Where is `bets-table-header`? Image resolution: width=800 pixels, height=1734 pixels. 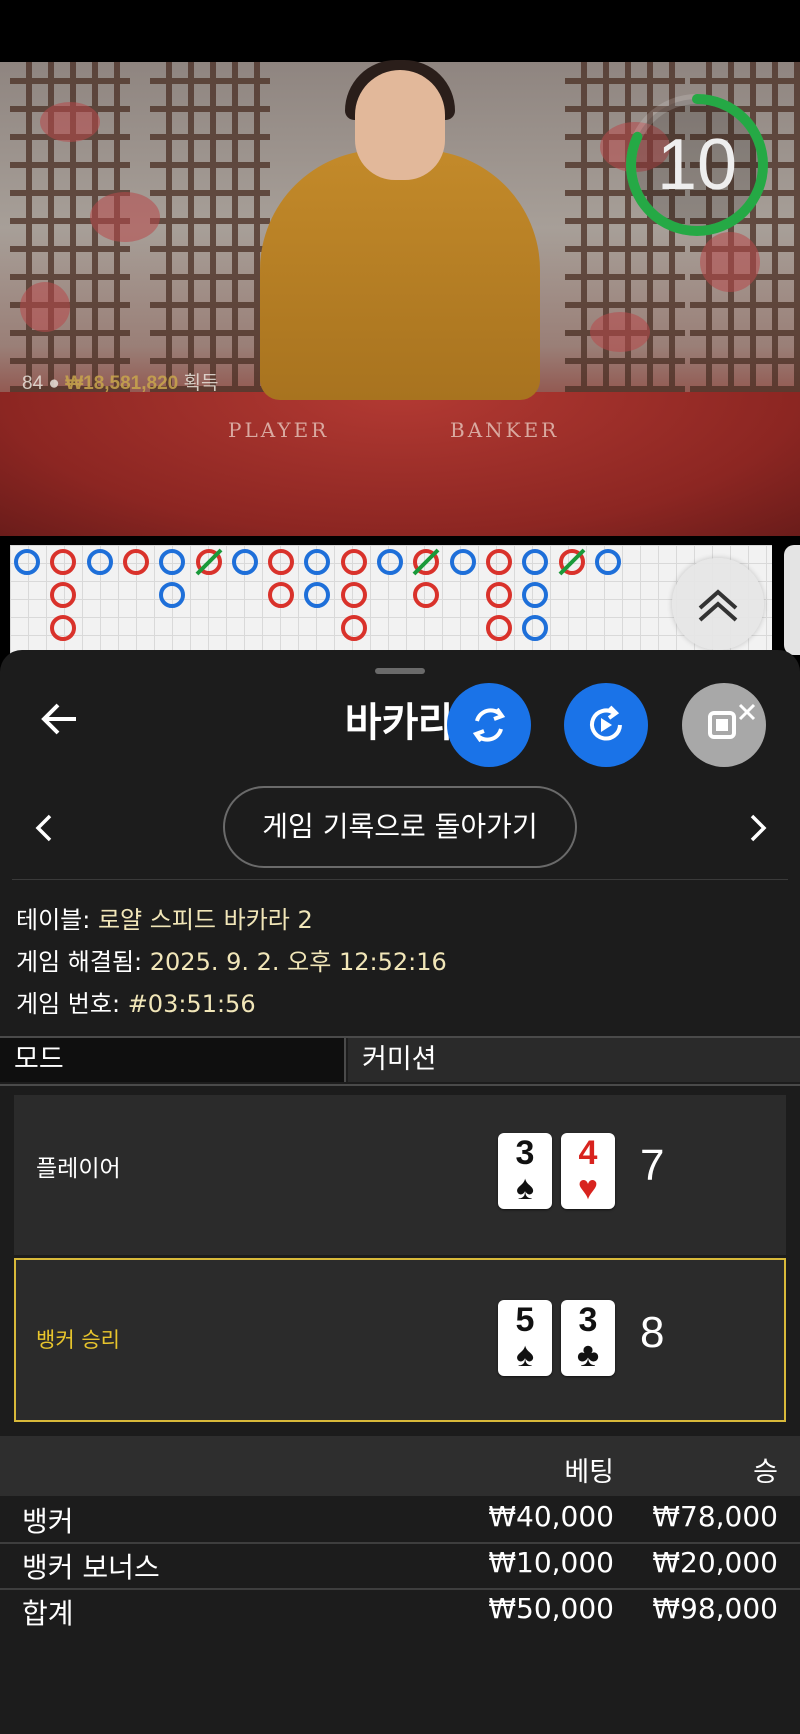
bets-table-header is located at coordinates (400, 1466).